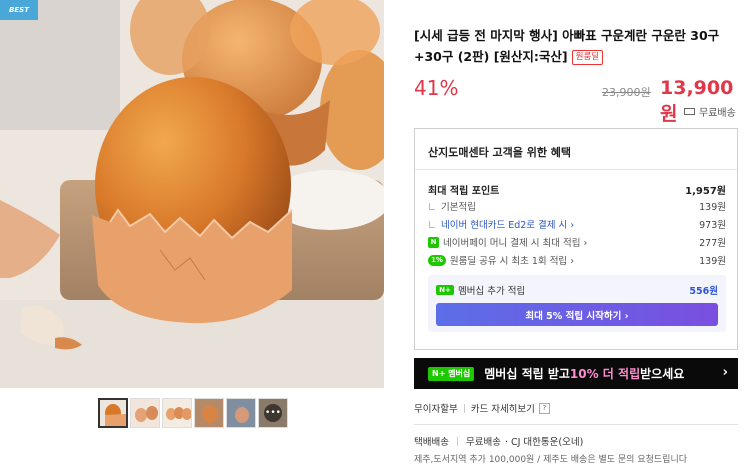  Describe the element at coordinates (544, 408) in the screenshot. I see `help-icon: ?` at that location.